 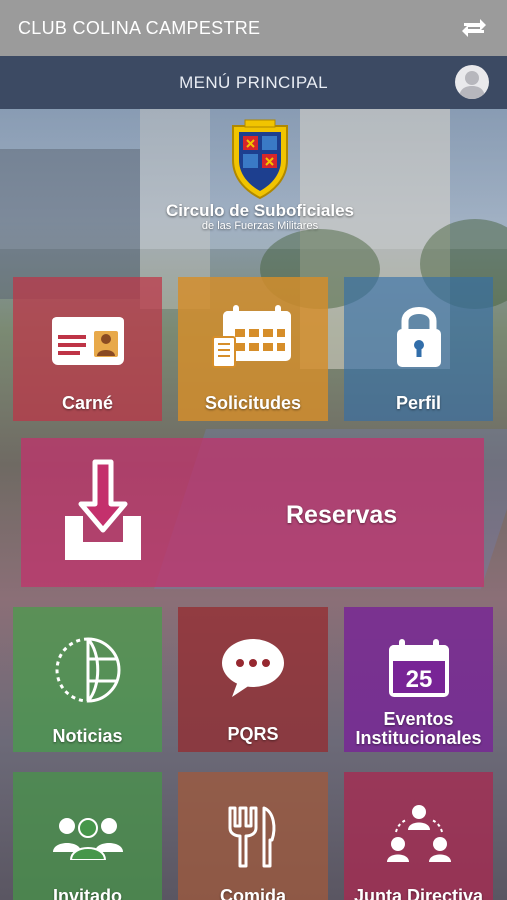 What do you see at coordinates (87, 341) in the screenshot?
I see `id-card-icon` at bounding box center [87, 341].